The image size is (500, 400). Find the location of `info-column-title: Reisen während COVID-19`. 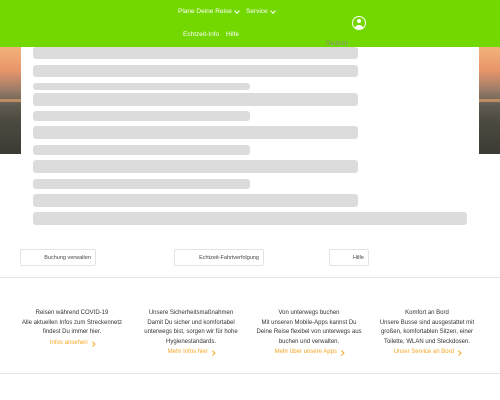

info-column-title: Reisen während COVID-19 is located at coordinates (72, 313).